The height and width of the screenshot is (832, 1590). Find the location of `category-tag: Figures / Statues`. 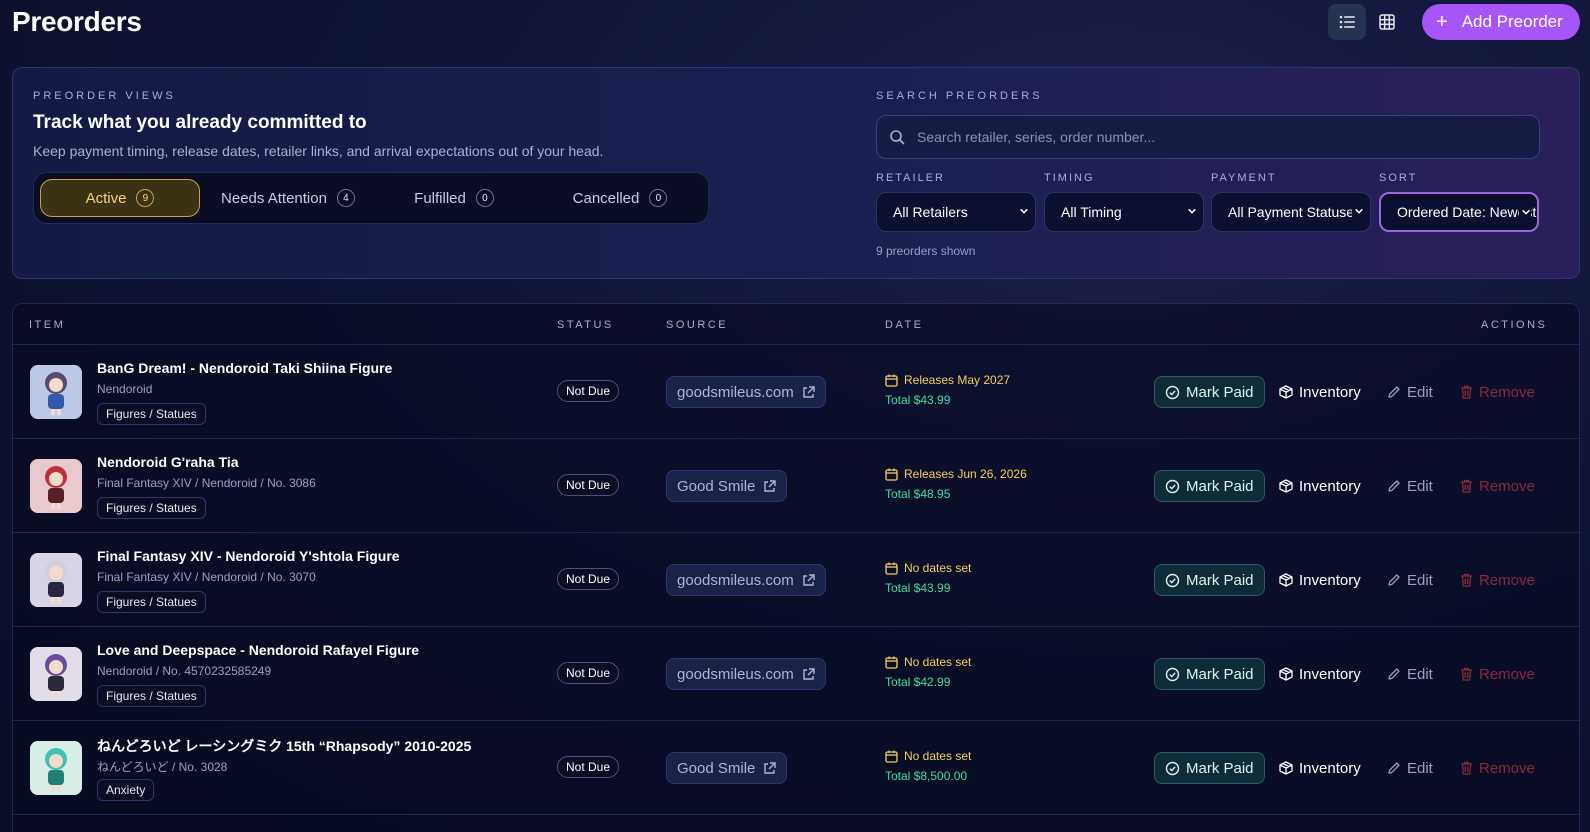

category-tag: Figures / Statues is located at coordinates (151, 602).